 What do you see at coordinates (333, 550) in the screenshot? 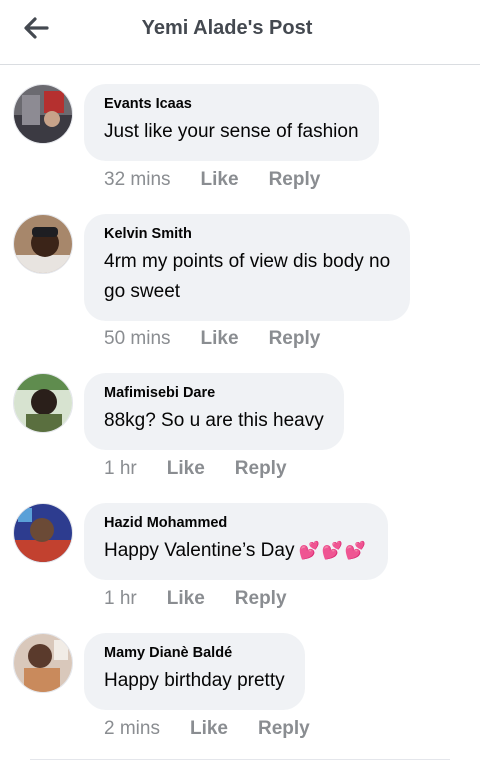
I see `two-hearts-icon: 💕💕💕` at bounding box center [333, 550].